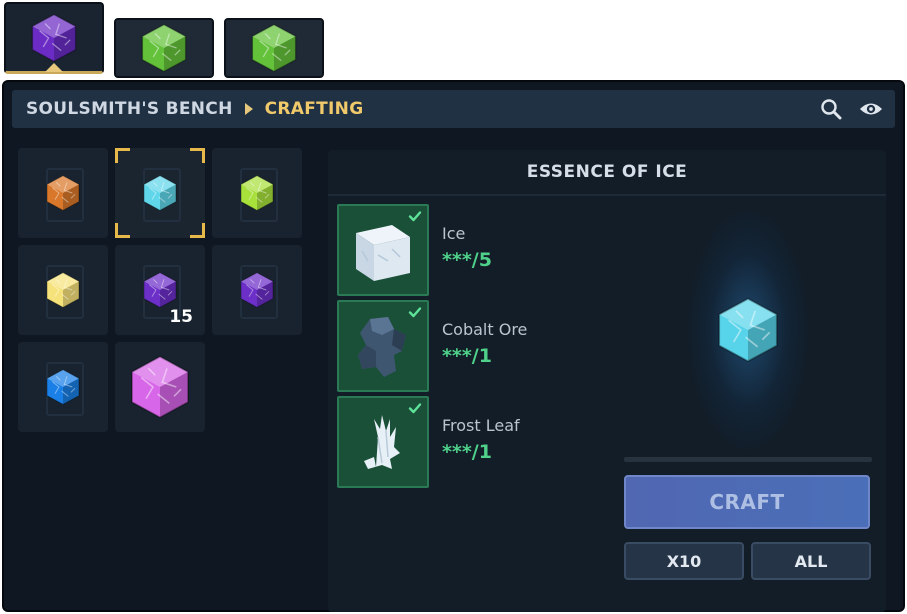 The image size is (907, 614). I want to click on cobalt-ore-icon, so click(382, 347).